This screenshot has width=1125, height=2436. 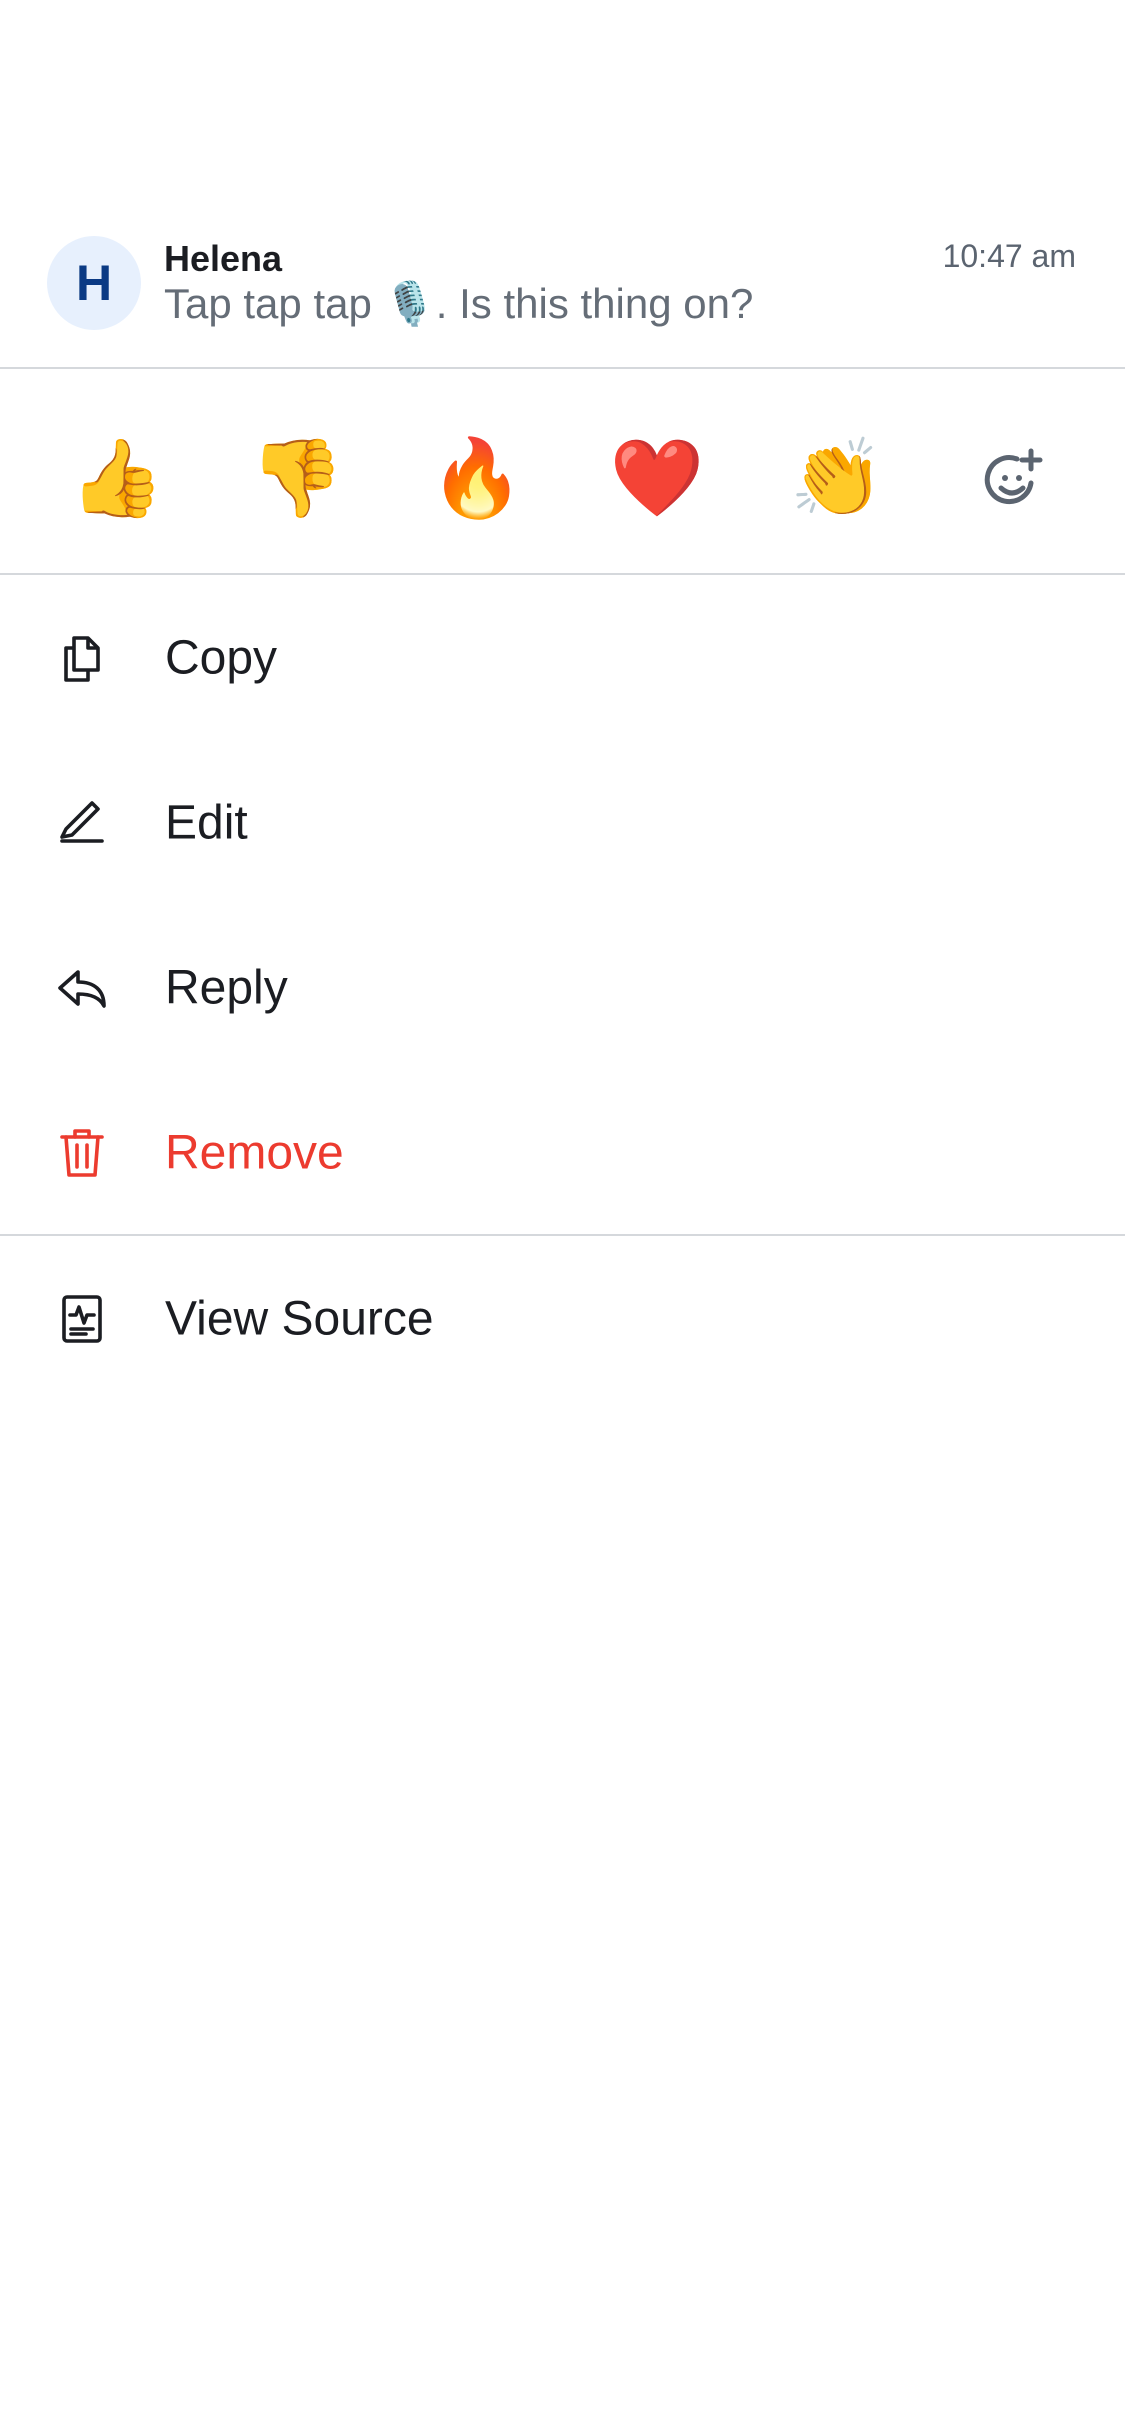 What do you see at coordinates (297, 479) in the screenshot?
I see `reaction-thumbs-down: 👎` at bounding box center [297, 479].